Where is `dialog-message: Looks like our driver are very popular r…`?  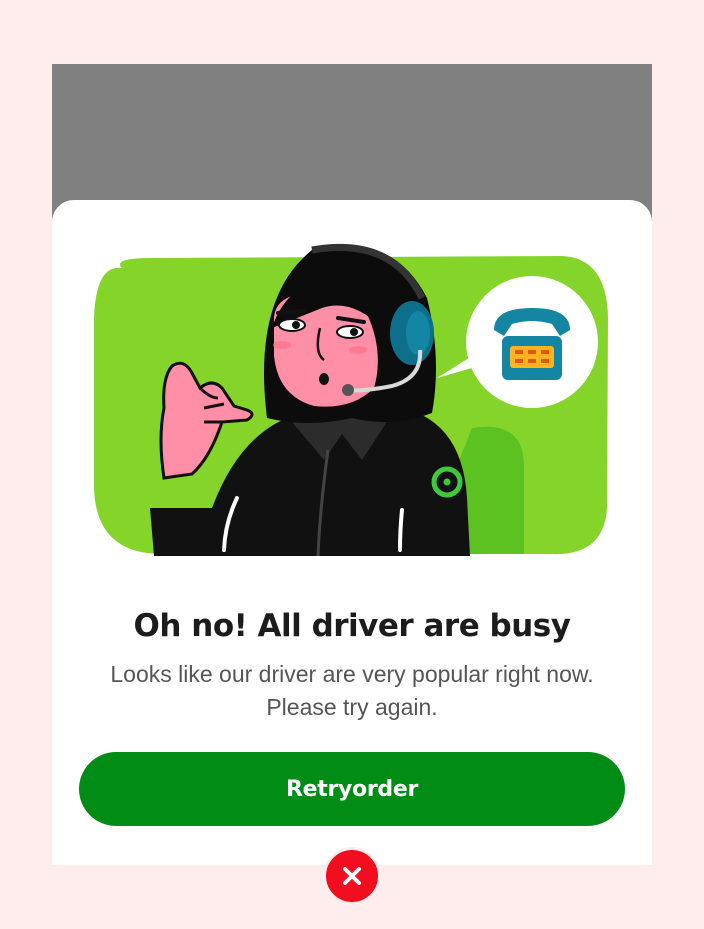
dialog-message: Looks like our driver are very popular r… is located at coordinates (352, 690).